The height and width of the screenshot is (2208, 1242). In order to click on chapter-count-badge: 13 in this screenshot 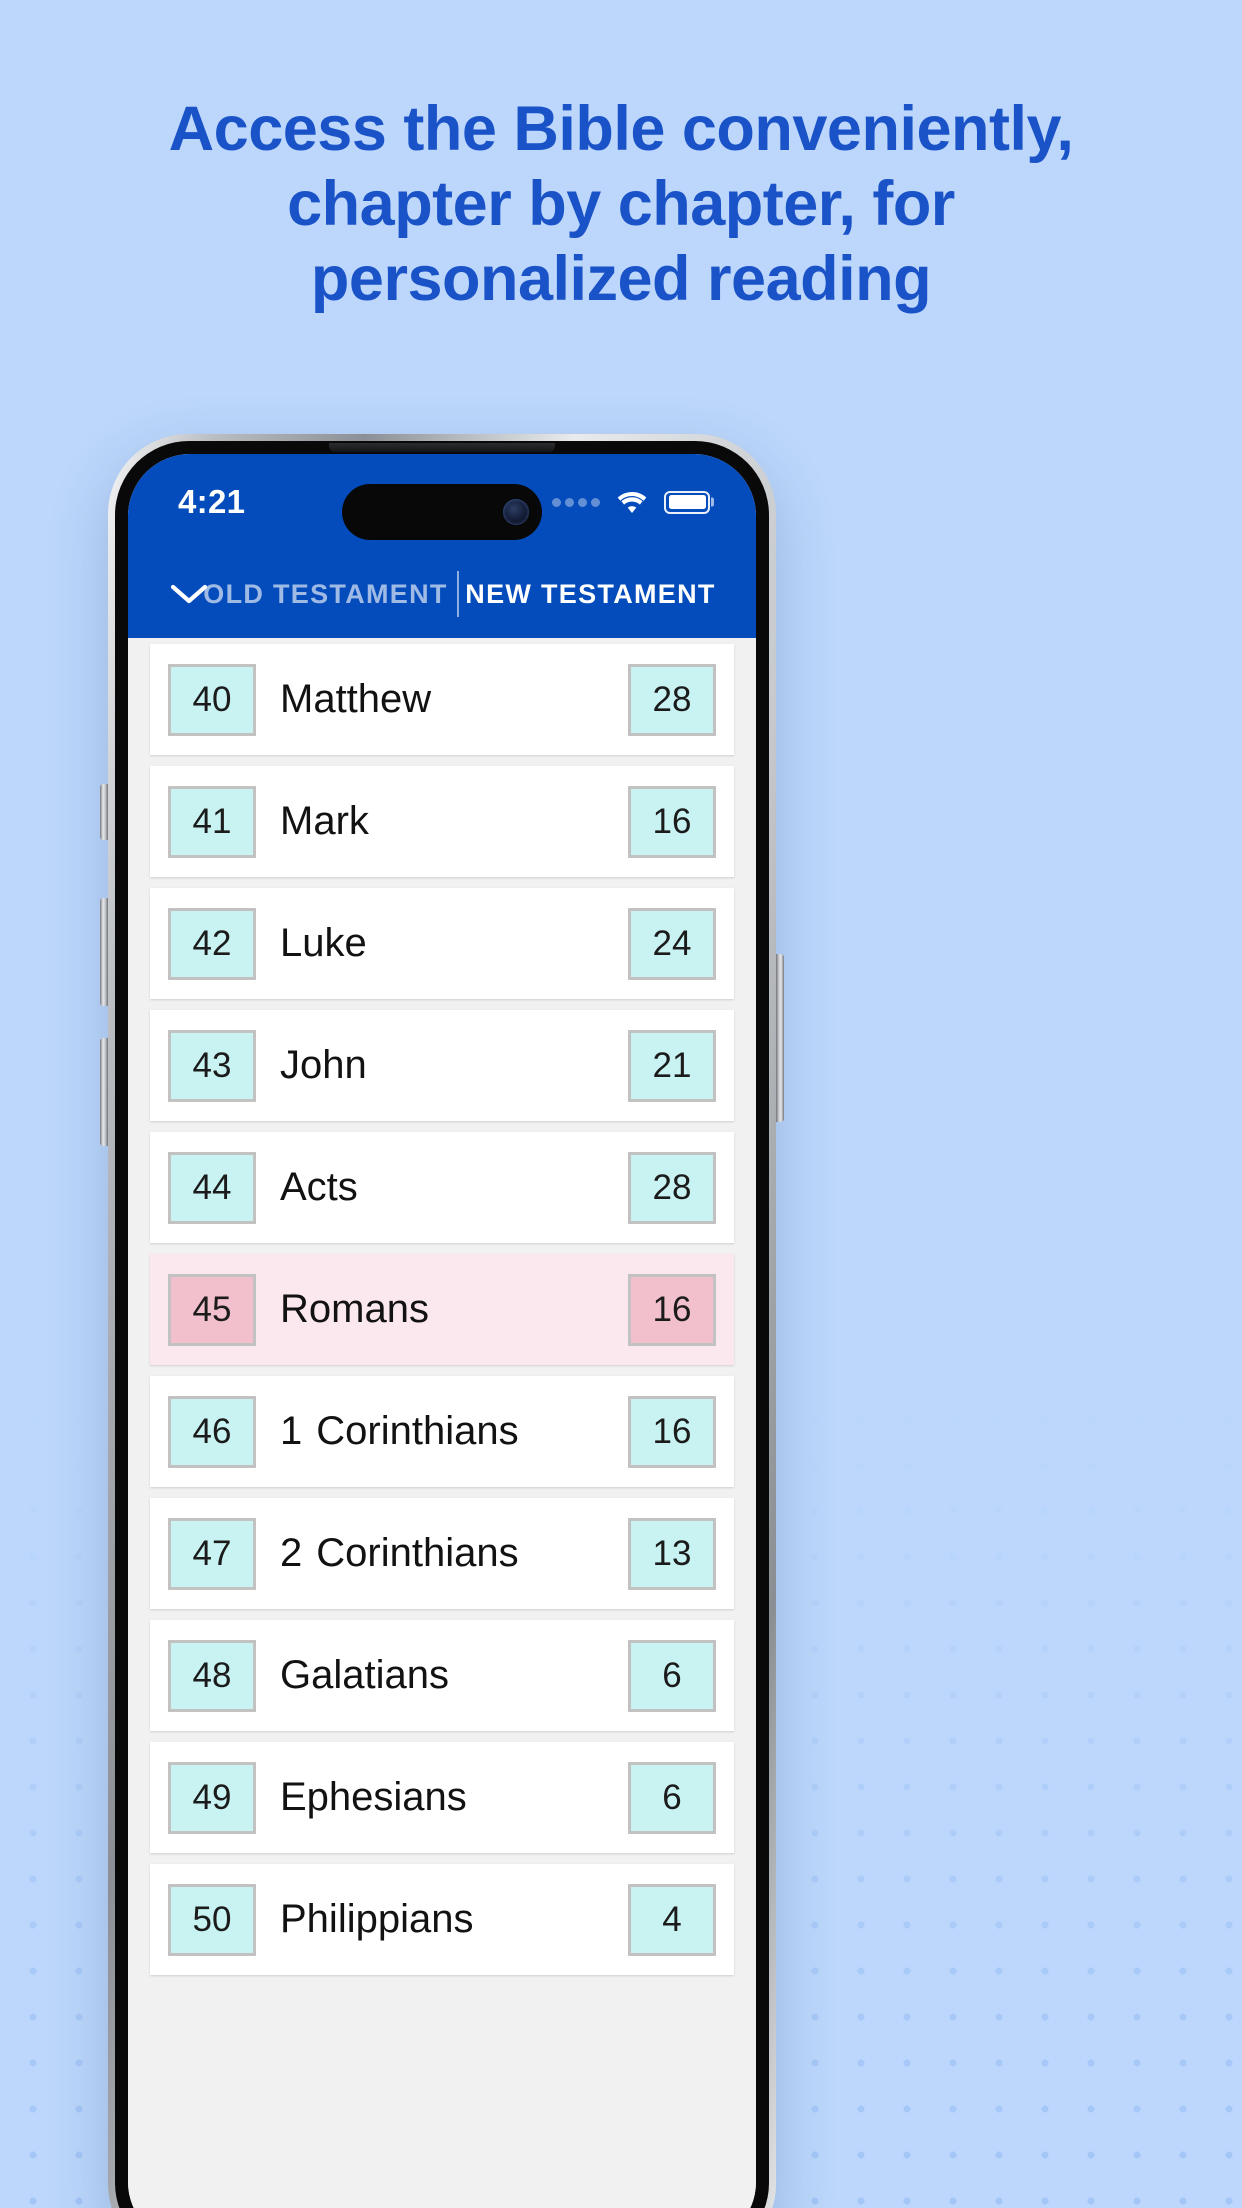, I will do `click(672, 1553)`.